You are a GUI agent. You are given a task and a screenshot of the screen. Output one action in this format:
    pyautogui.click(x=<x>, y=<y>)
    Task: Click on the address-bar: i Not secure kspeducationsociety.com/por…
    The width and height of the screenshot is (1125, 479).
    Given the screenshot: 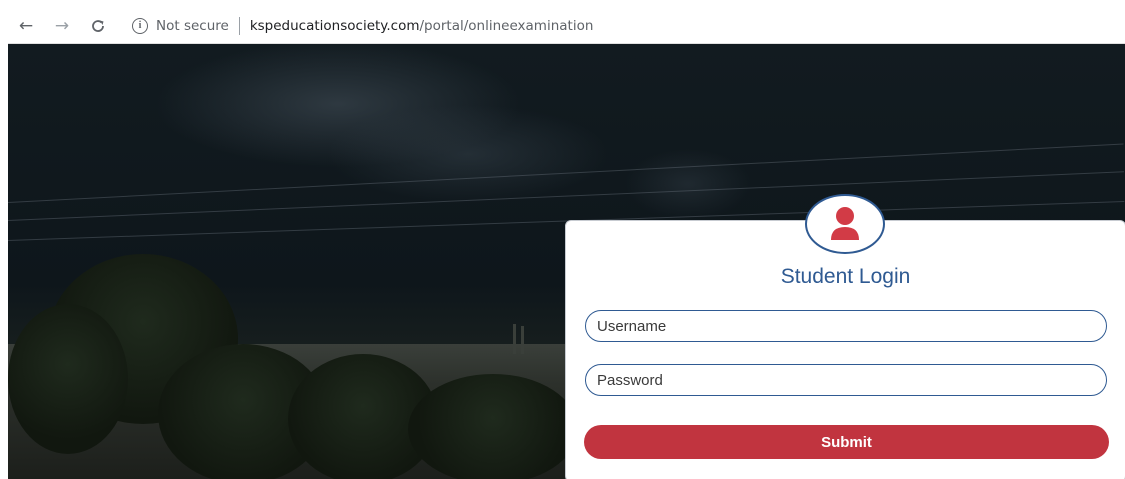 What is the action you would take?
    pyautogui.click(x=620, y=26)
    